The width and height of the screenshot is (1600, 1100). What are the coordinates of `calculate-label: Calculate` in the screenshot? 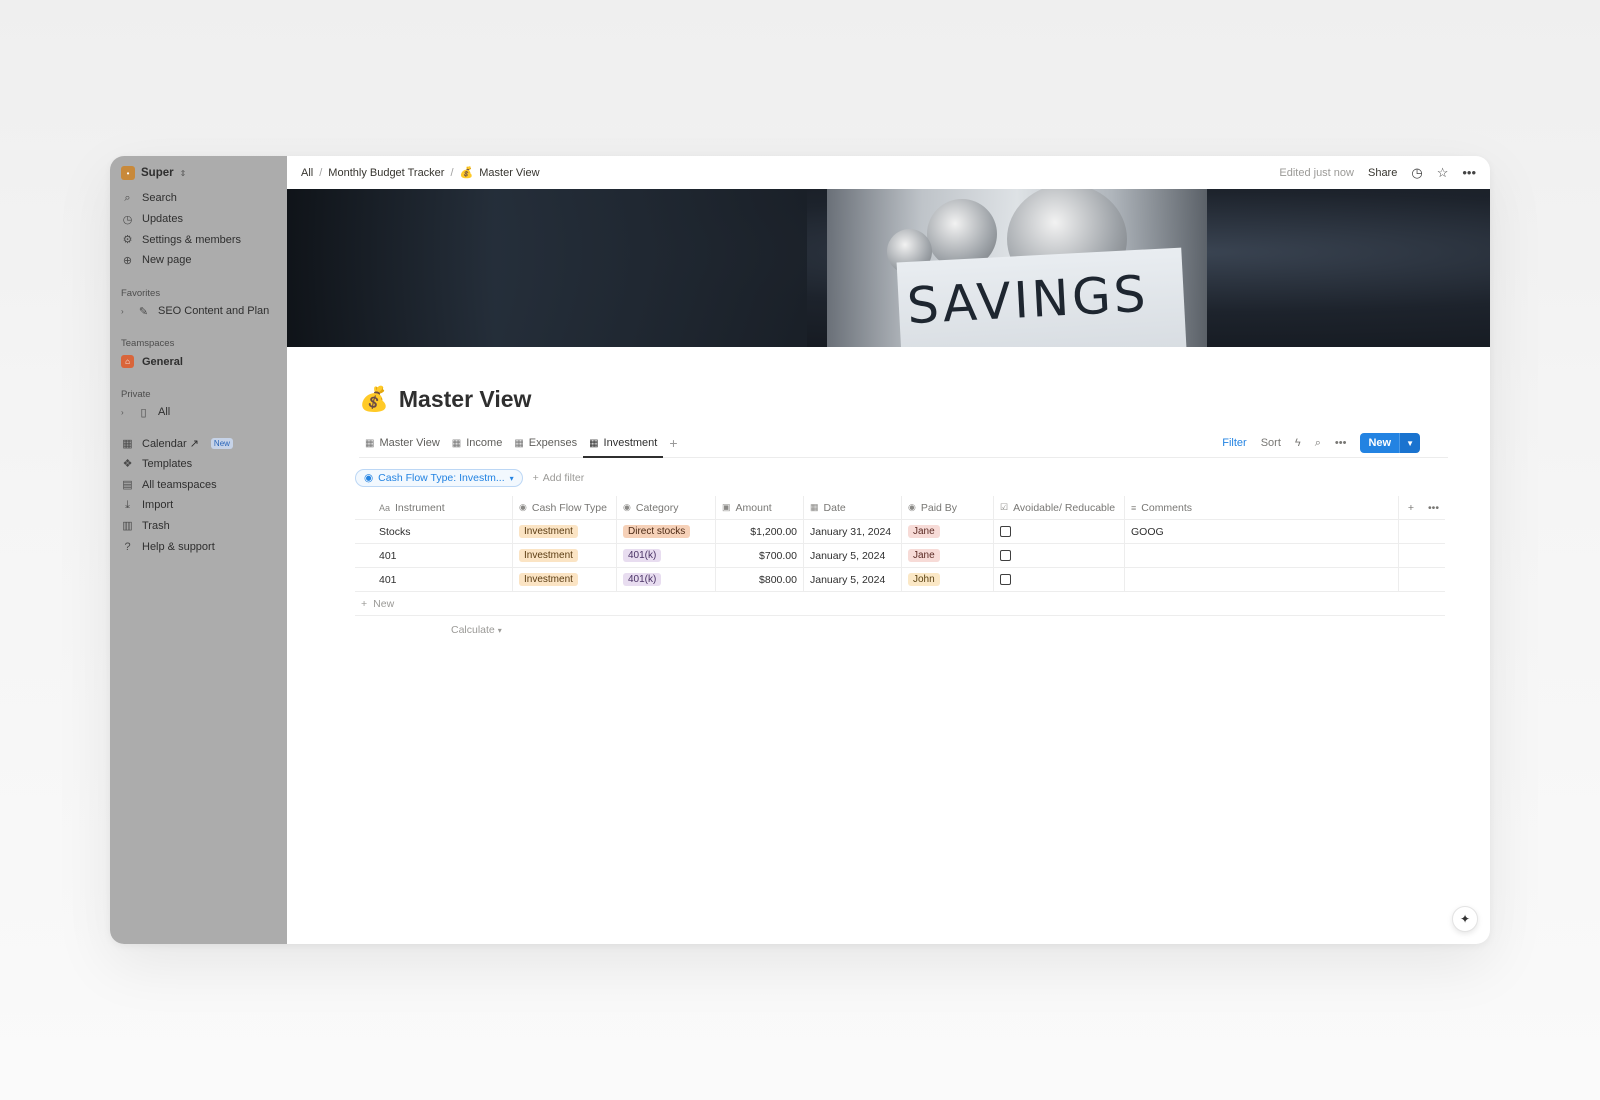 It's located at (473, 630).